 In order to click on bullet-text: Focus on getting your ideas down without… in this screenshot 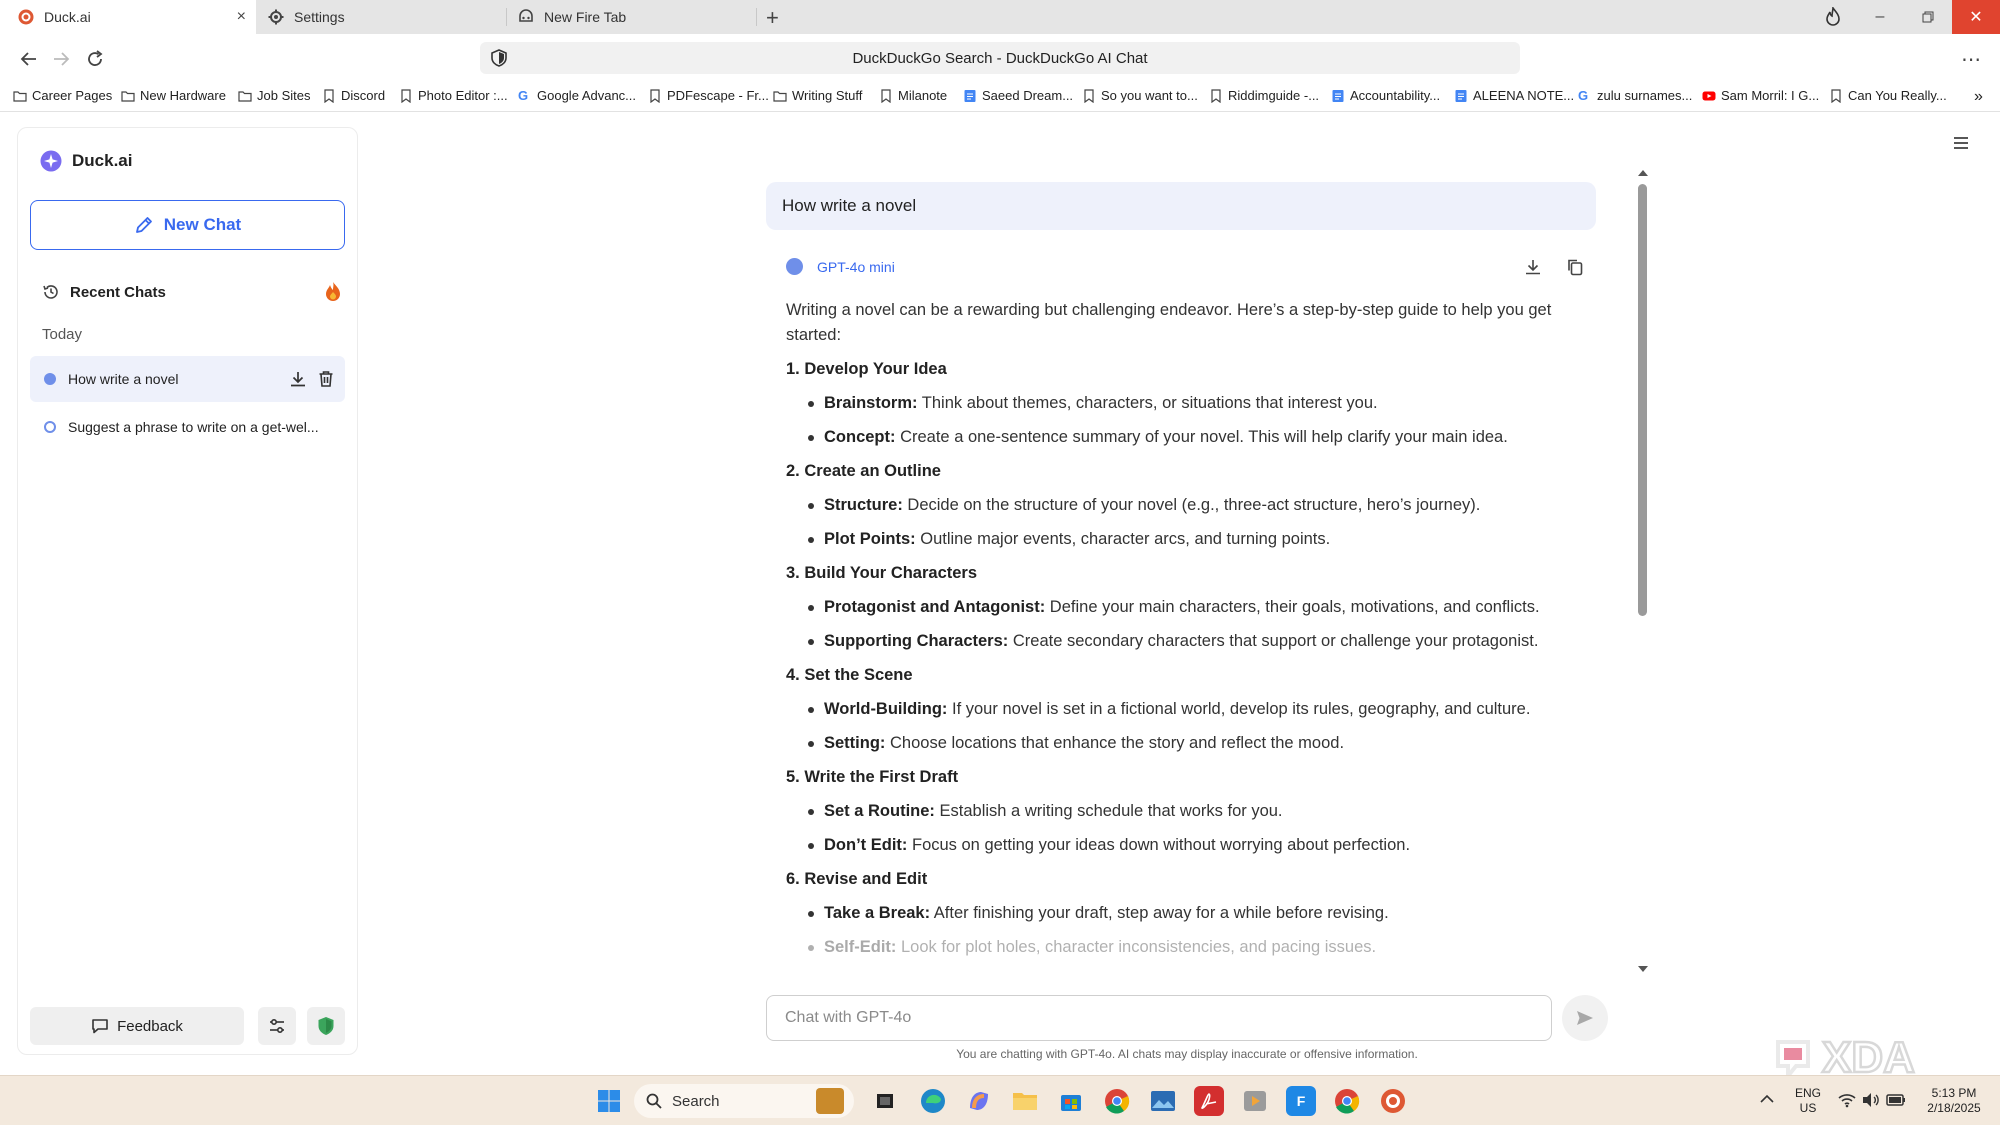, I will do `click(1159, 845)`.